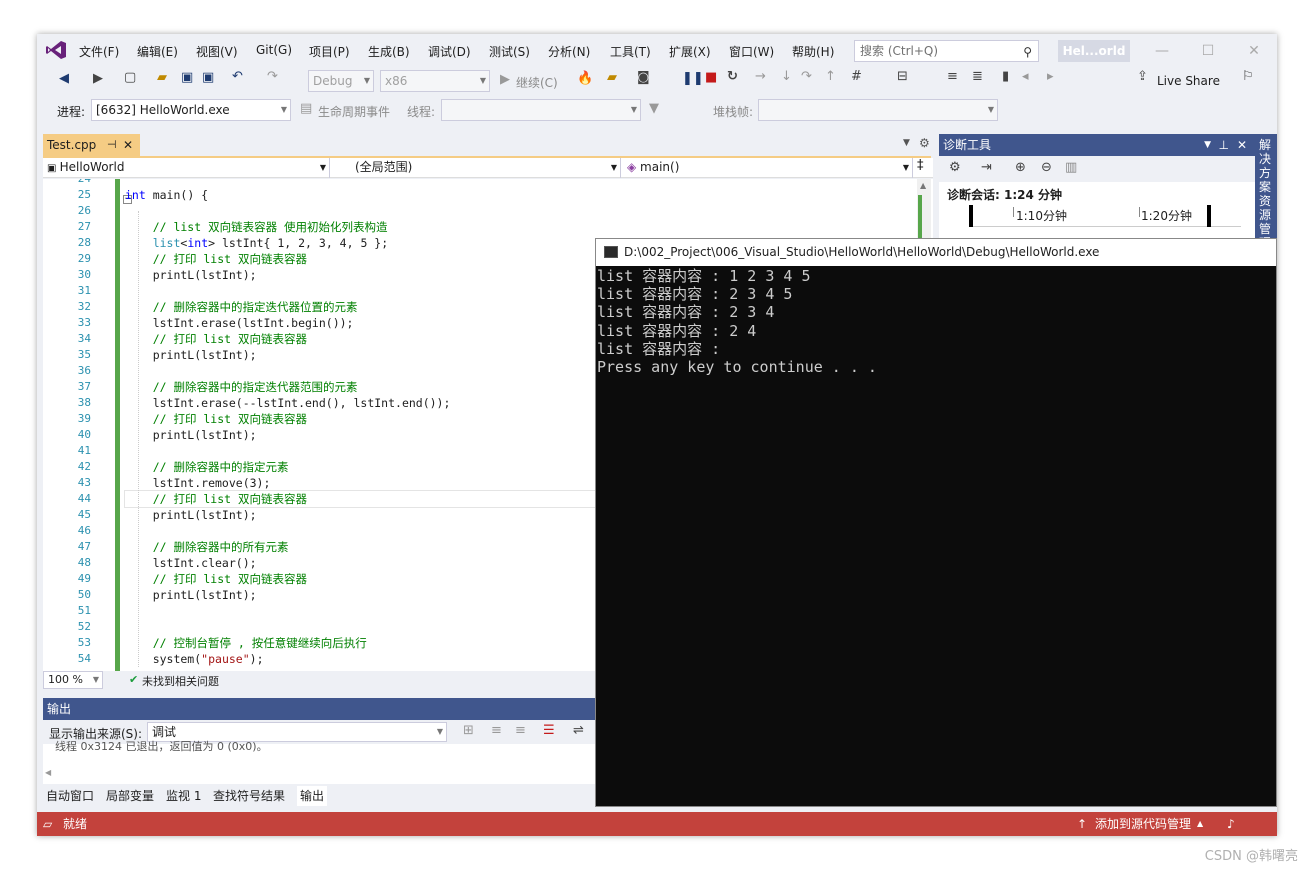  Describe the element at coordinates (813, 51) in the screenshot. I see `menu-help: 帮助(H)` at that location.